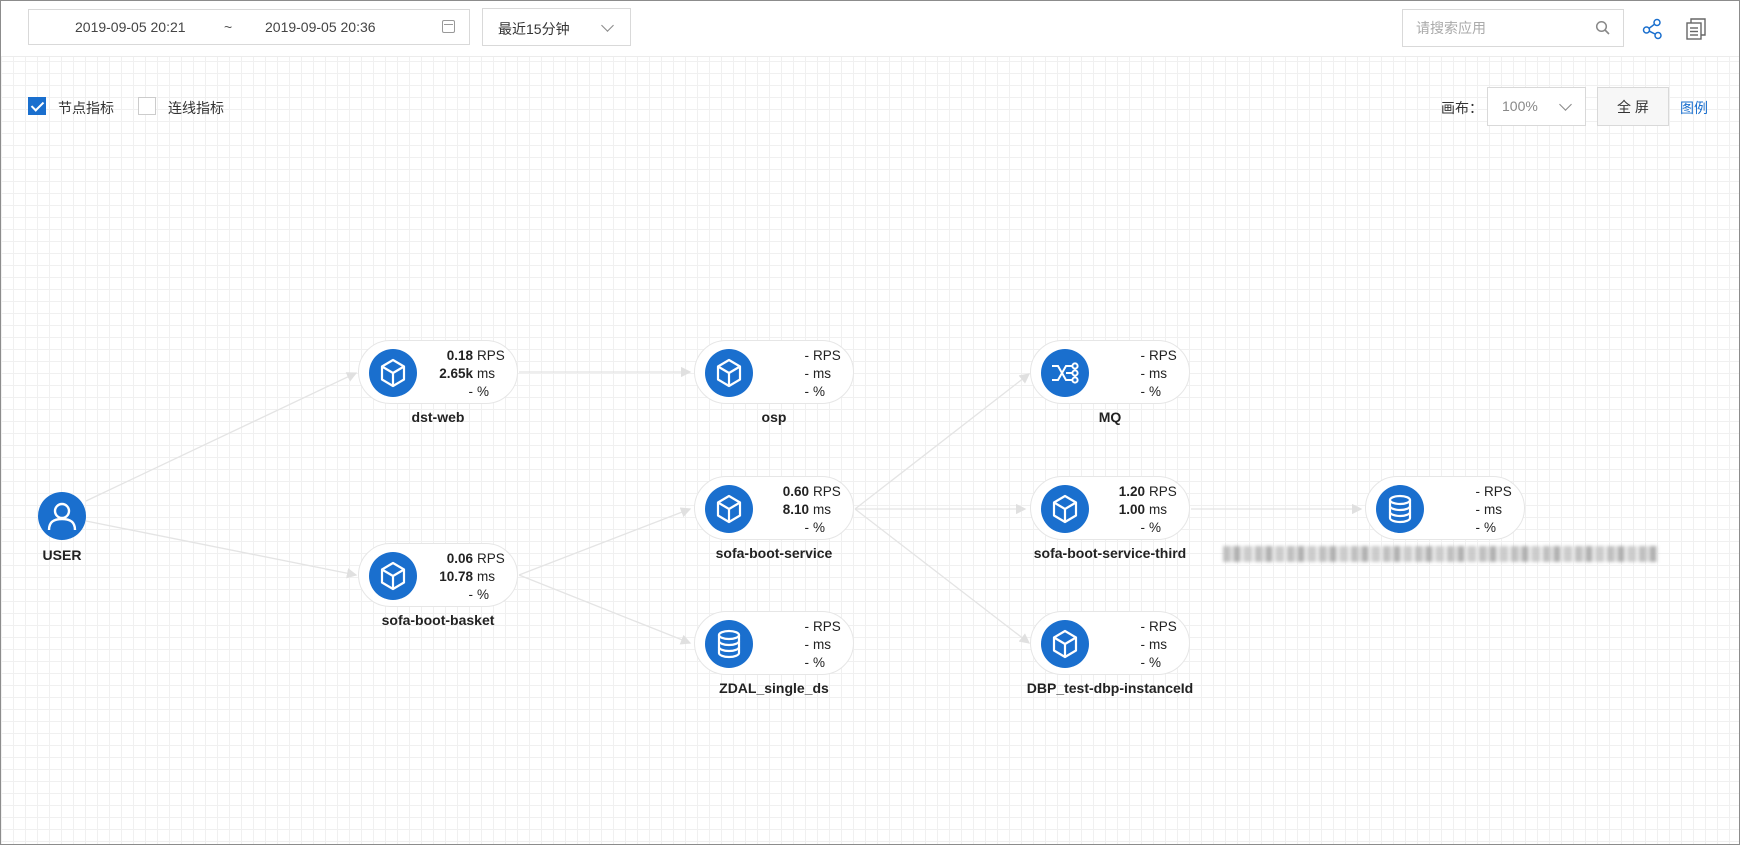 The width and height of the screenshot is (1740, 845). Describe the element at coordinates (130, 27) in the screenshot. I see `start-time: 2019-09-05 20:21` at that location.